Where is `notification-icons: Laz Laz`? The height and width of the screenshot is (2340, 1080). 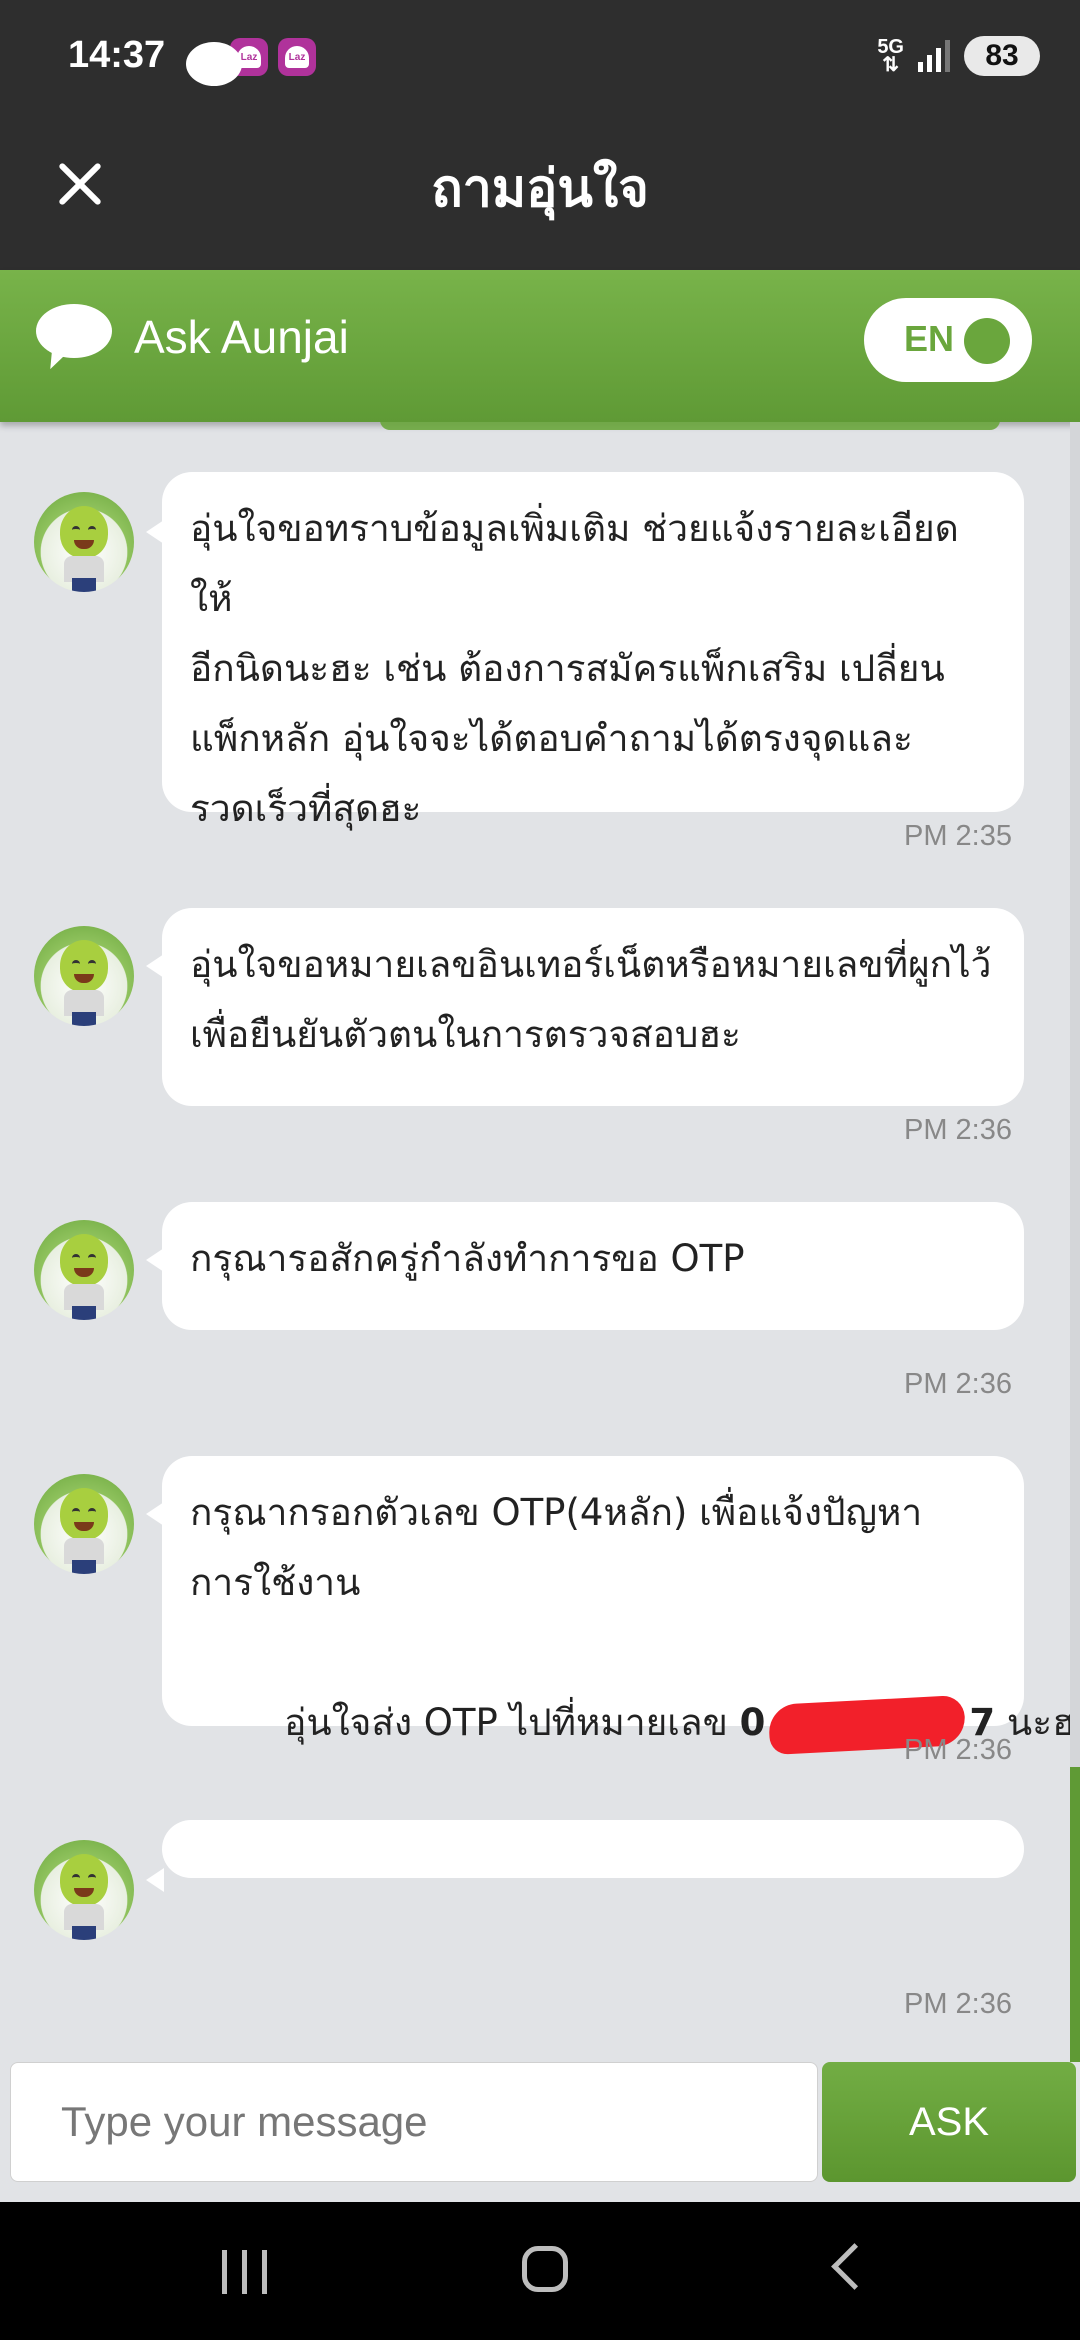
notification-icons: Laz Laz is located at coordinates (251, 62).